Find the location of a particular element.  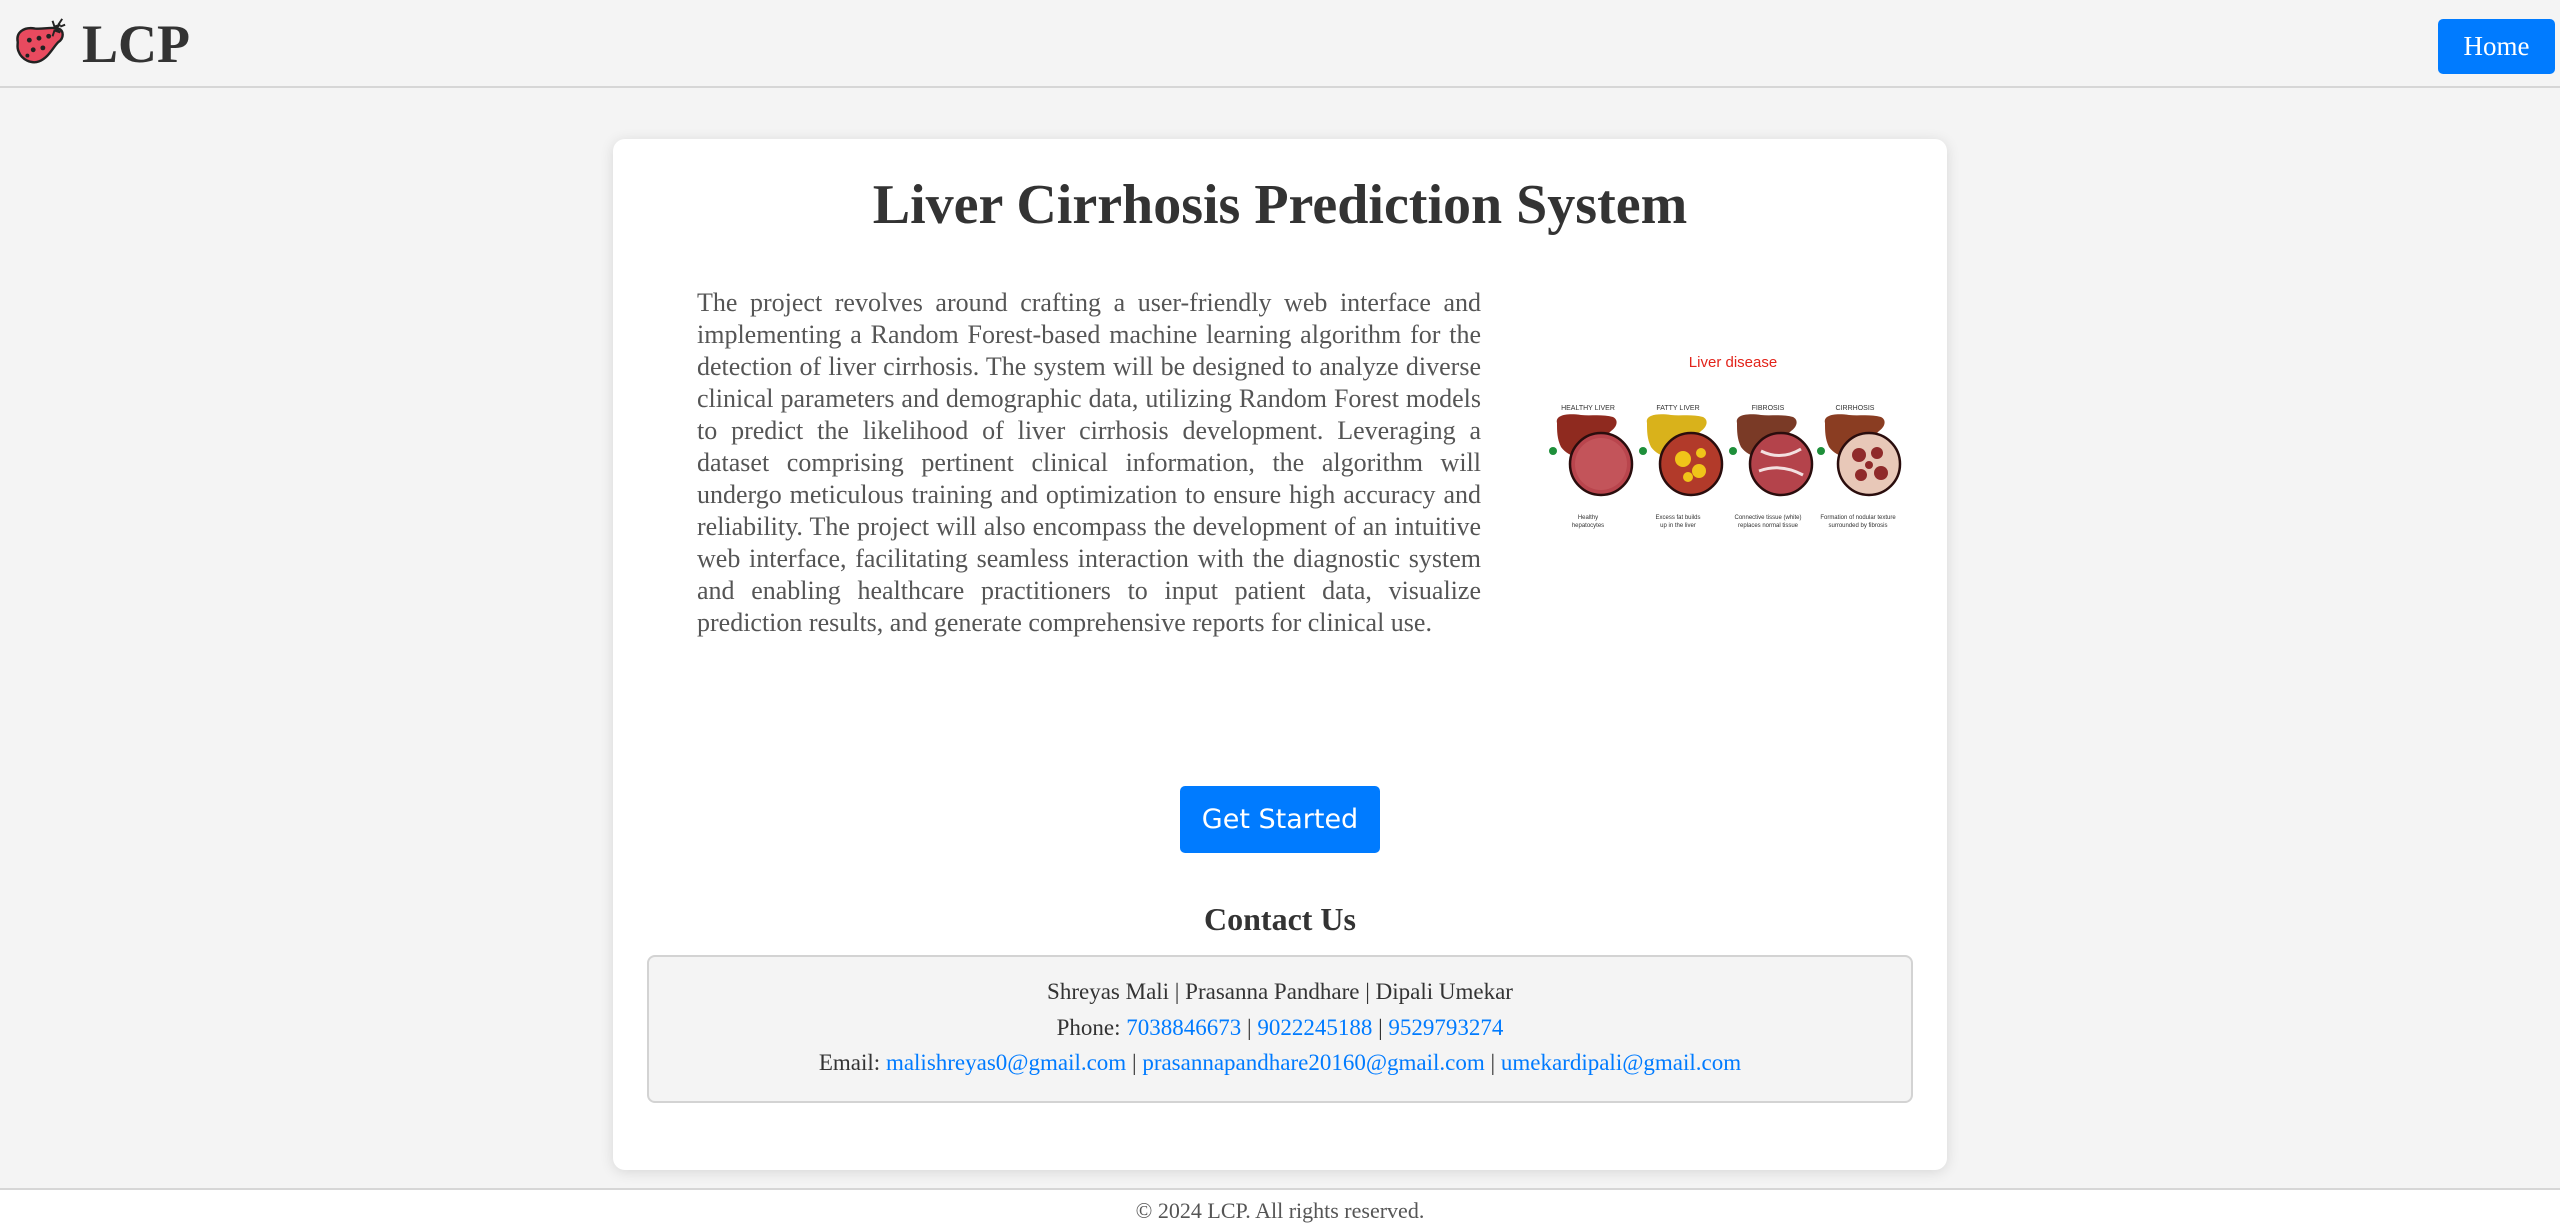

fibrosis-liver-graphic is located at coordinates (1771, 455).